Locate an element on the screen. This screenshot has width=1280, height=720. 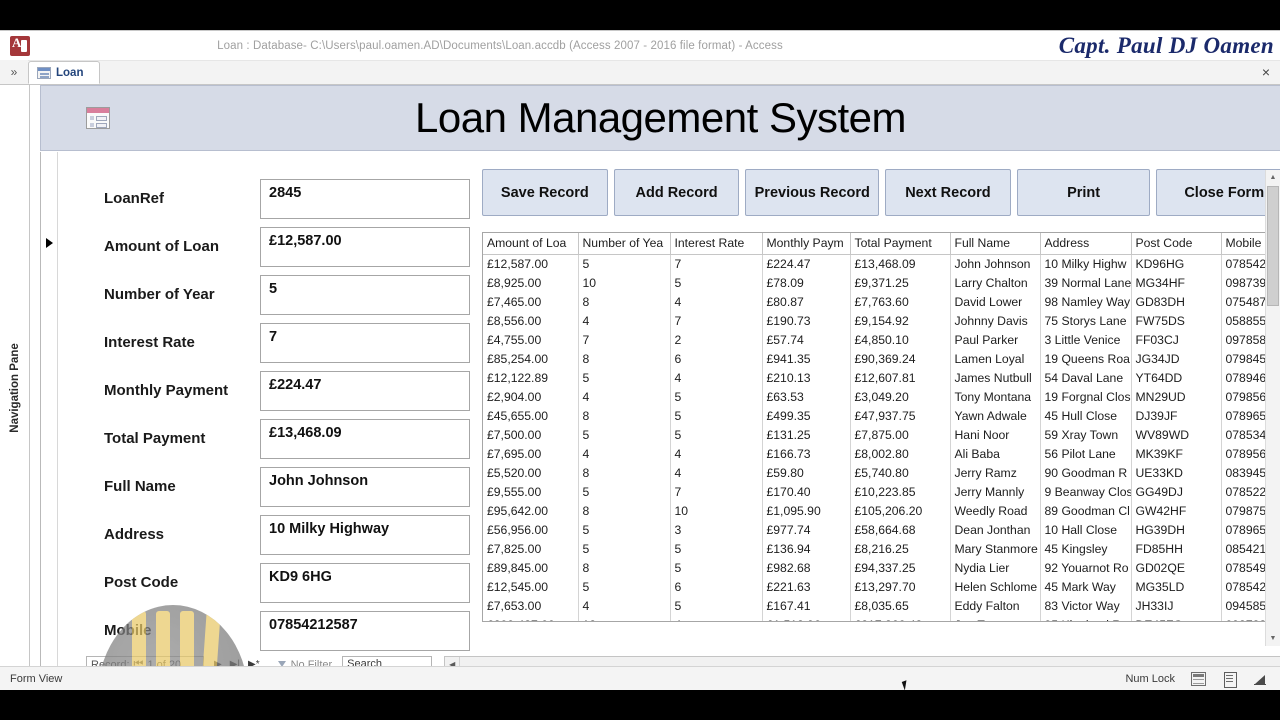
table-cell: £982.68 is located at coordinates (806, 567).